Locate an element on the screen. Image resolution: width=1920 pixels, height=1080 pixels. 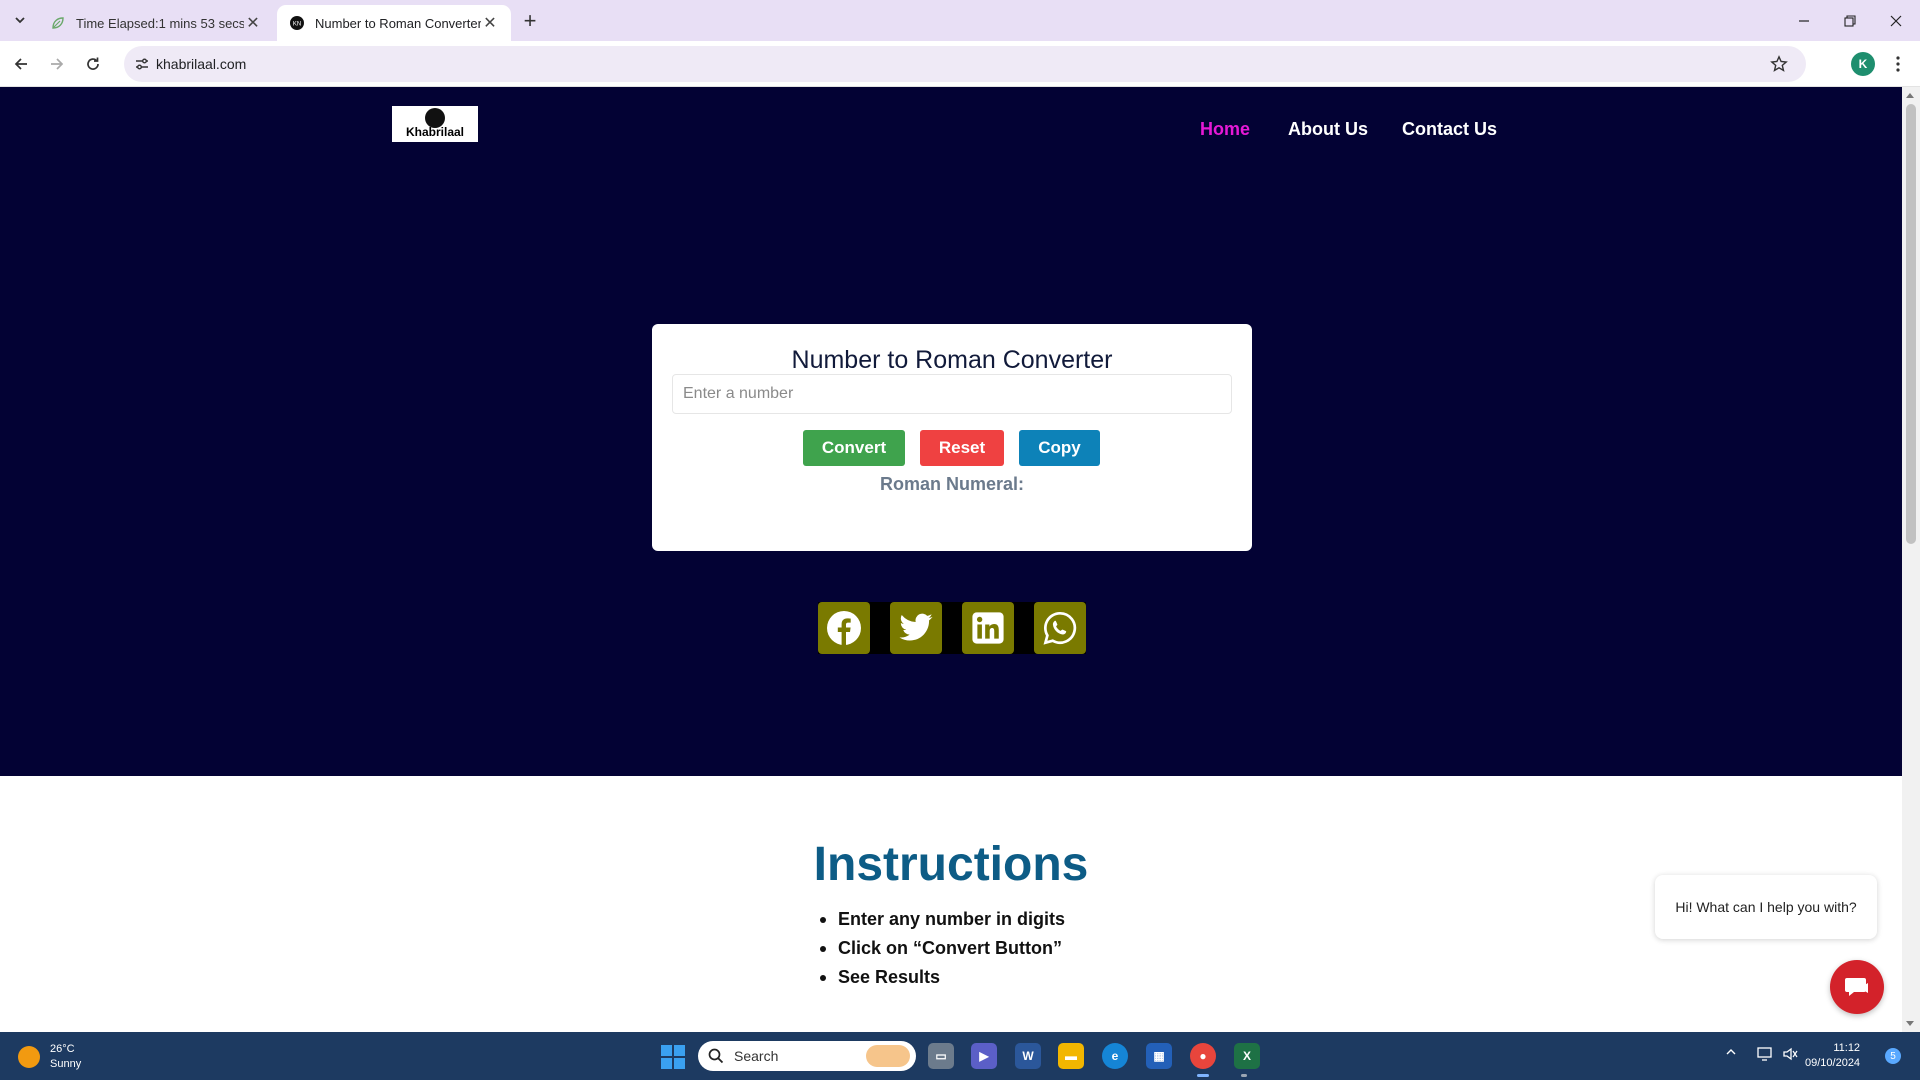
restore-icon is located at coordinates (1850, 20).